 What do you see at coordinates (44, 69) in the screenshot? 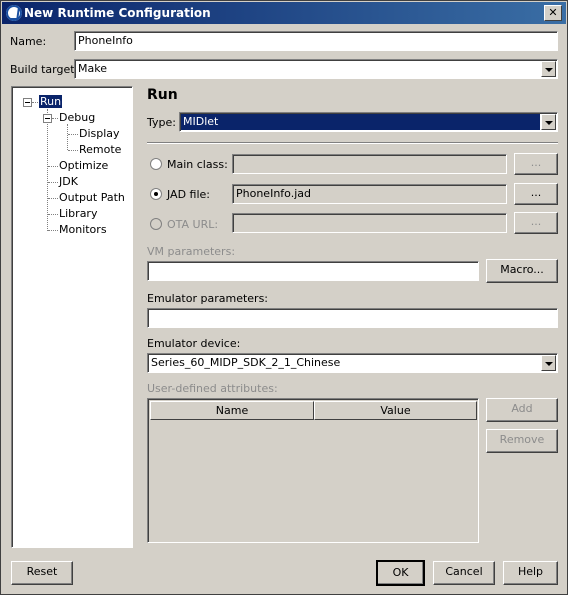
I see `build-target-label: Build target:` at bounding box center [44, 69].